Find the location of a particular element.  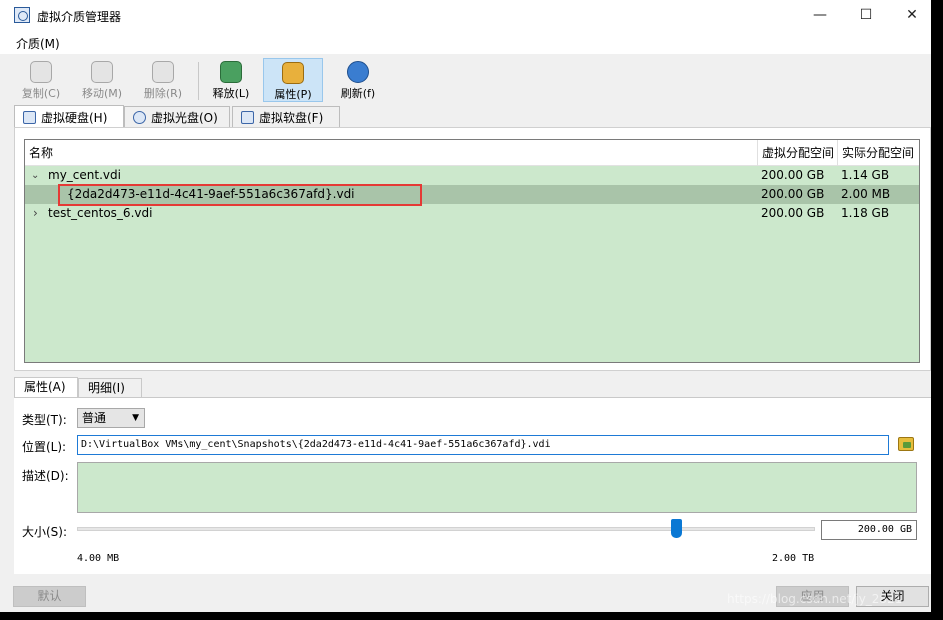

properties-icon is located at coordinates (293, 73).